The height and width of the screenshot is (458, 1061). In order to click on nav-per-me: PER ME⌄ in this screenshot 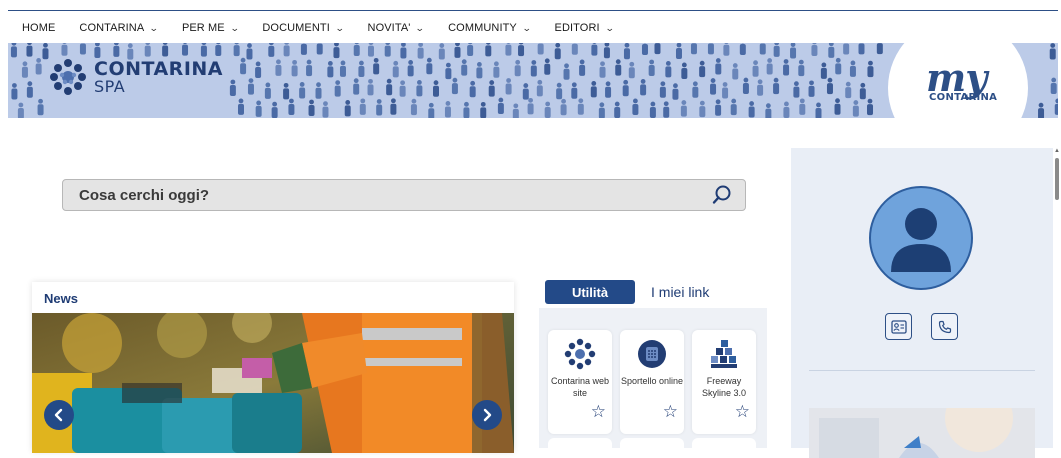, I will do `click(210, 28)`.